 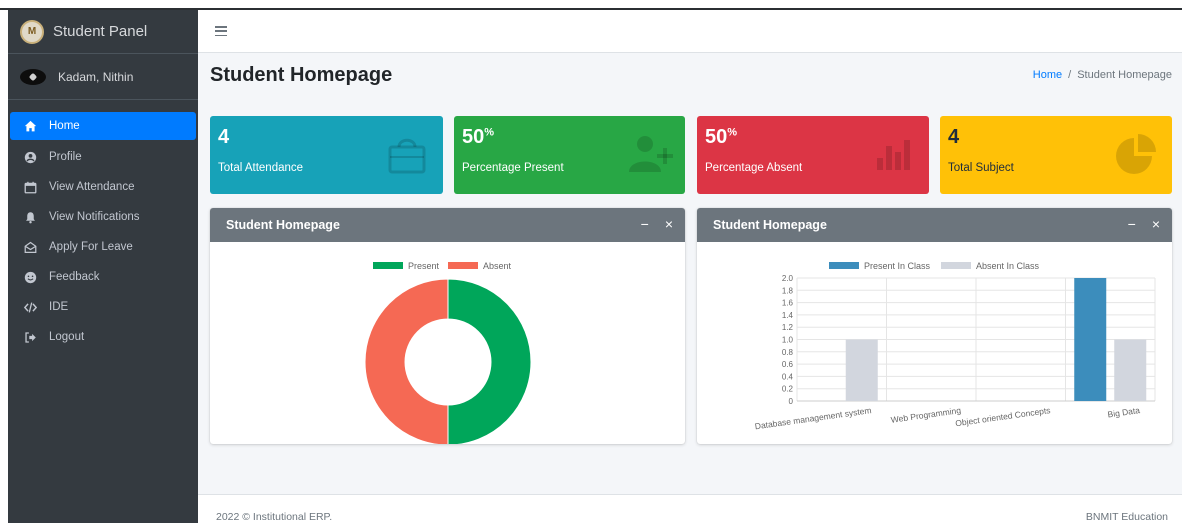 What do you see at coordinates (59, 307) in the screenshot?
I see `sidebar-item-label: IDE` at bounding box center [59, 307].